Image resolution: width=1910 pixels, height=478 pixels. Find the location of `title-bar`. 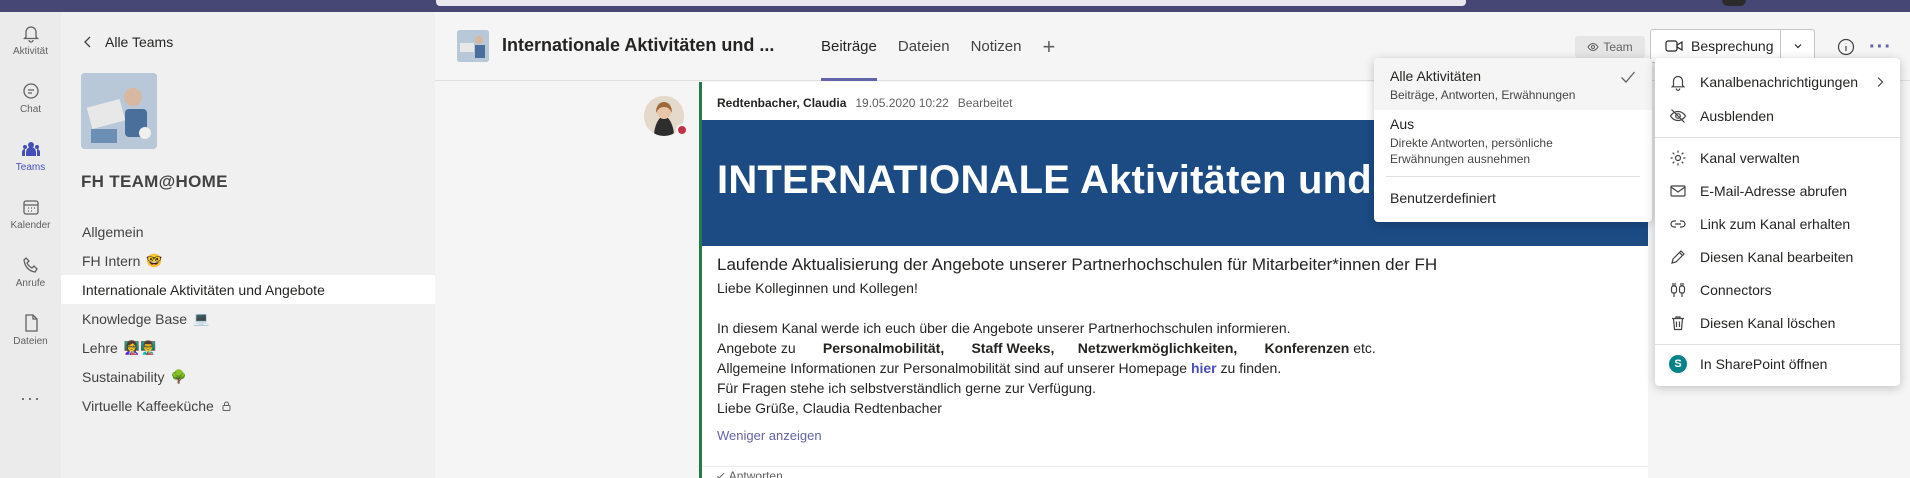

title-bar is located at coordinates (955, 6).